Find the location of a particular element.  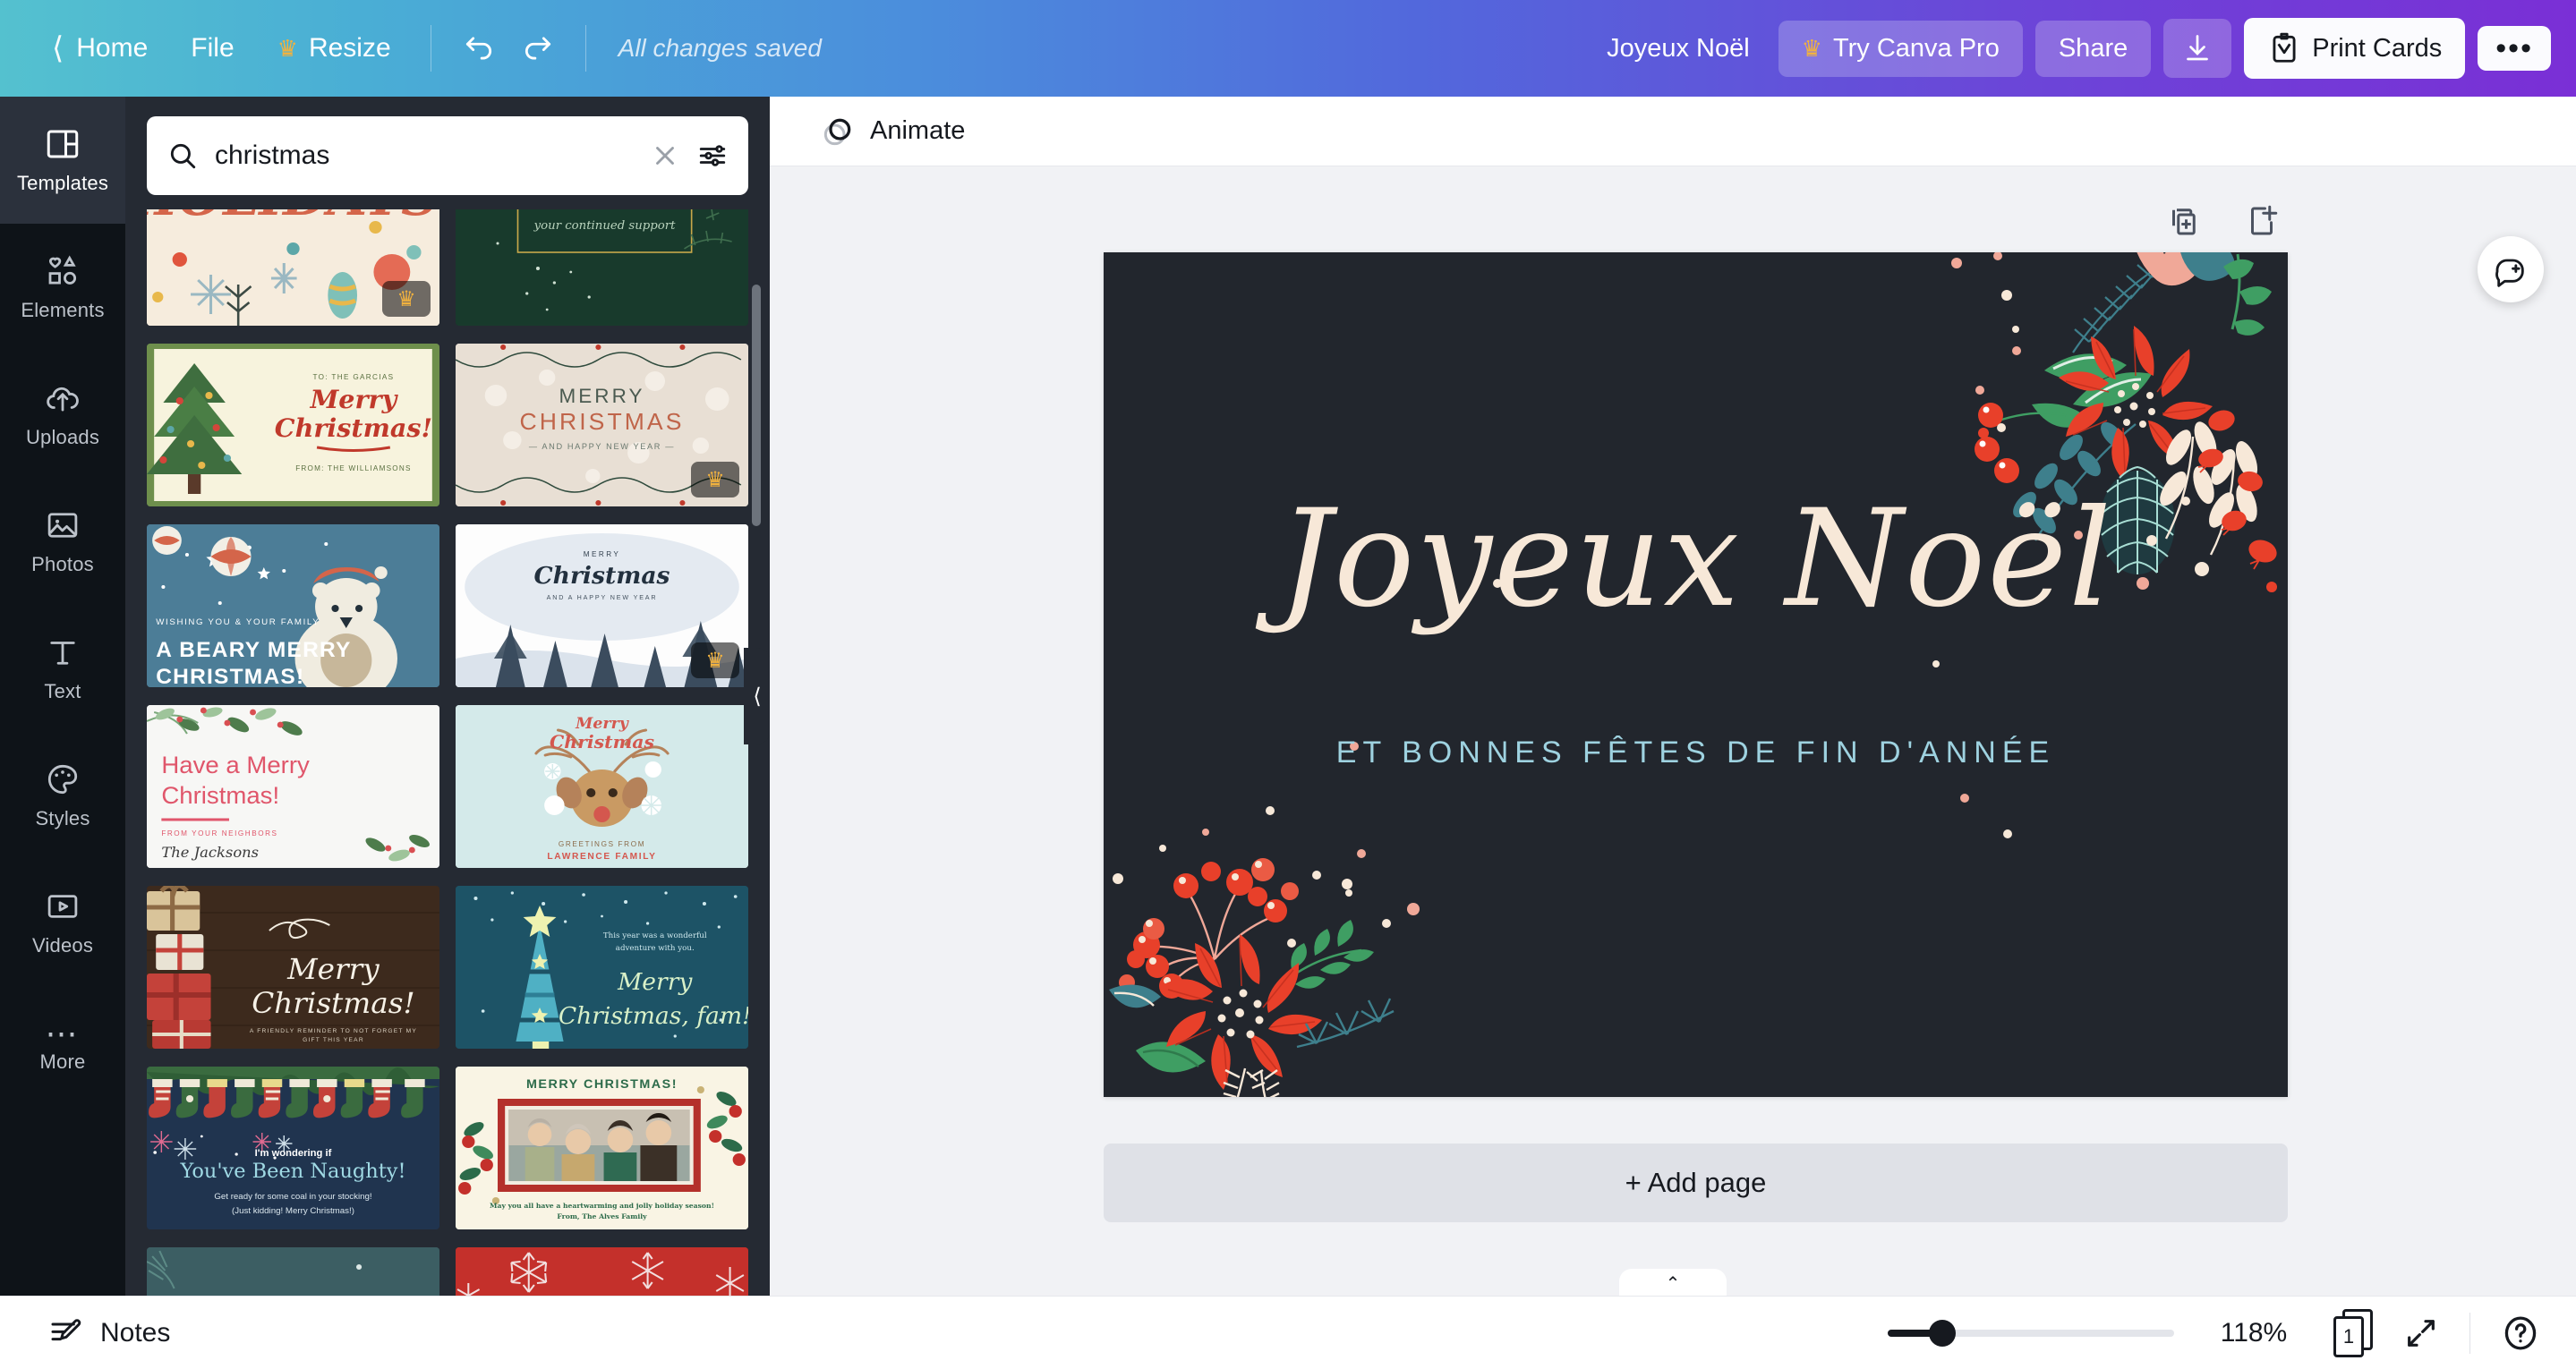

photos-image-icon is located at coordinates (62, 525).